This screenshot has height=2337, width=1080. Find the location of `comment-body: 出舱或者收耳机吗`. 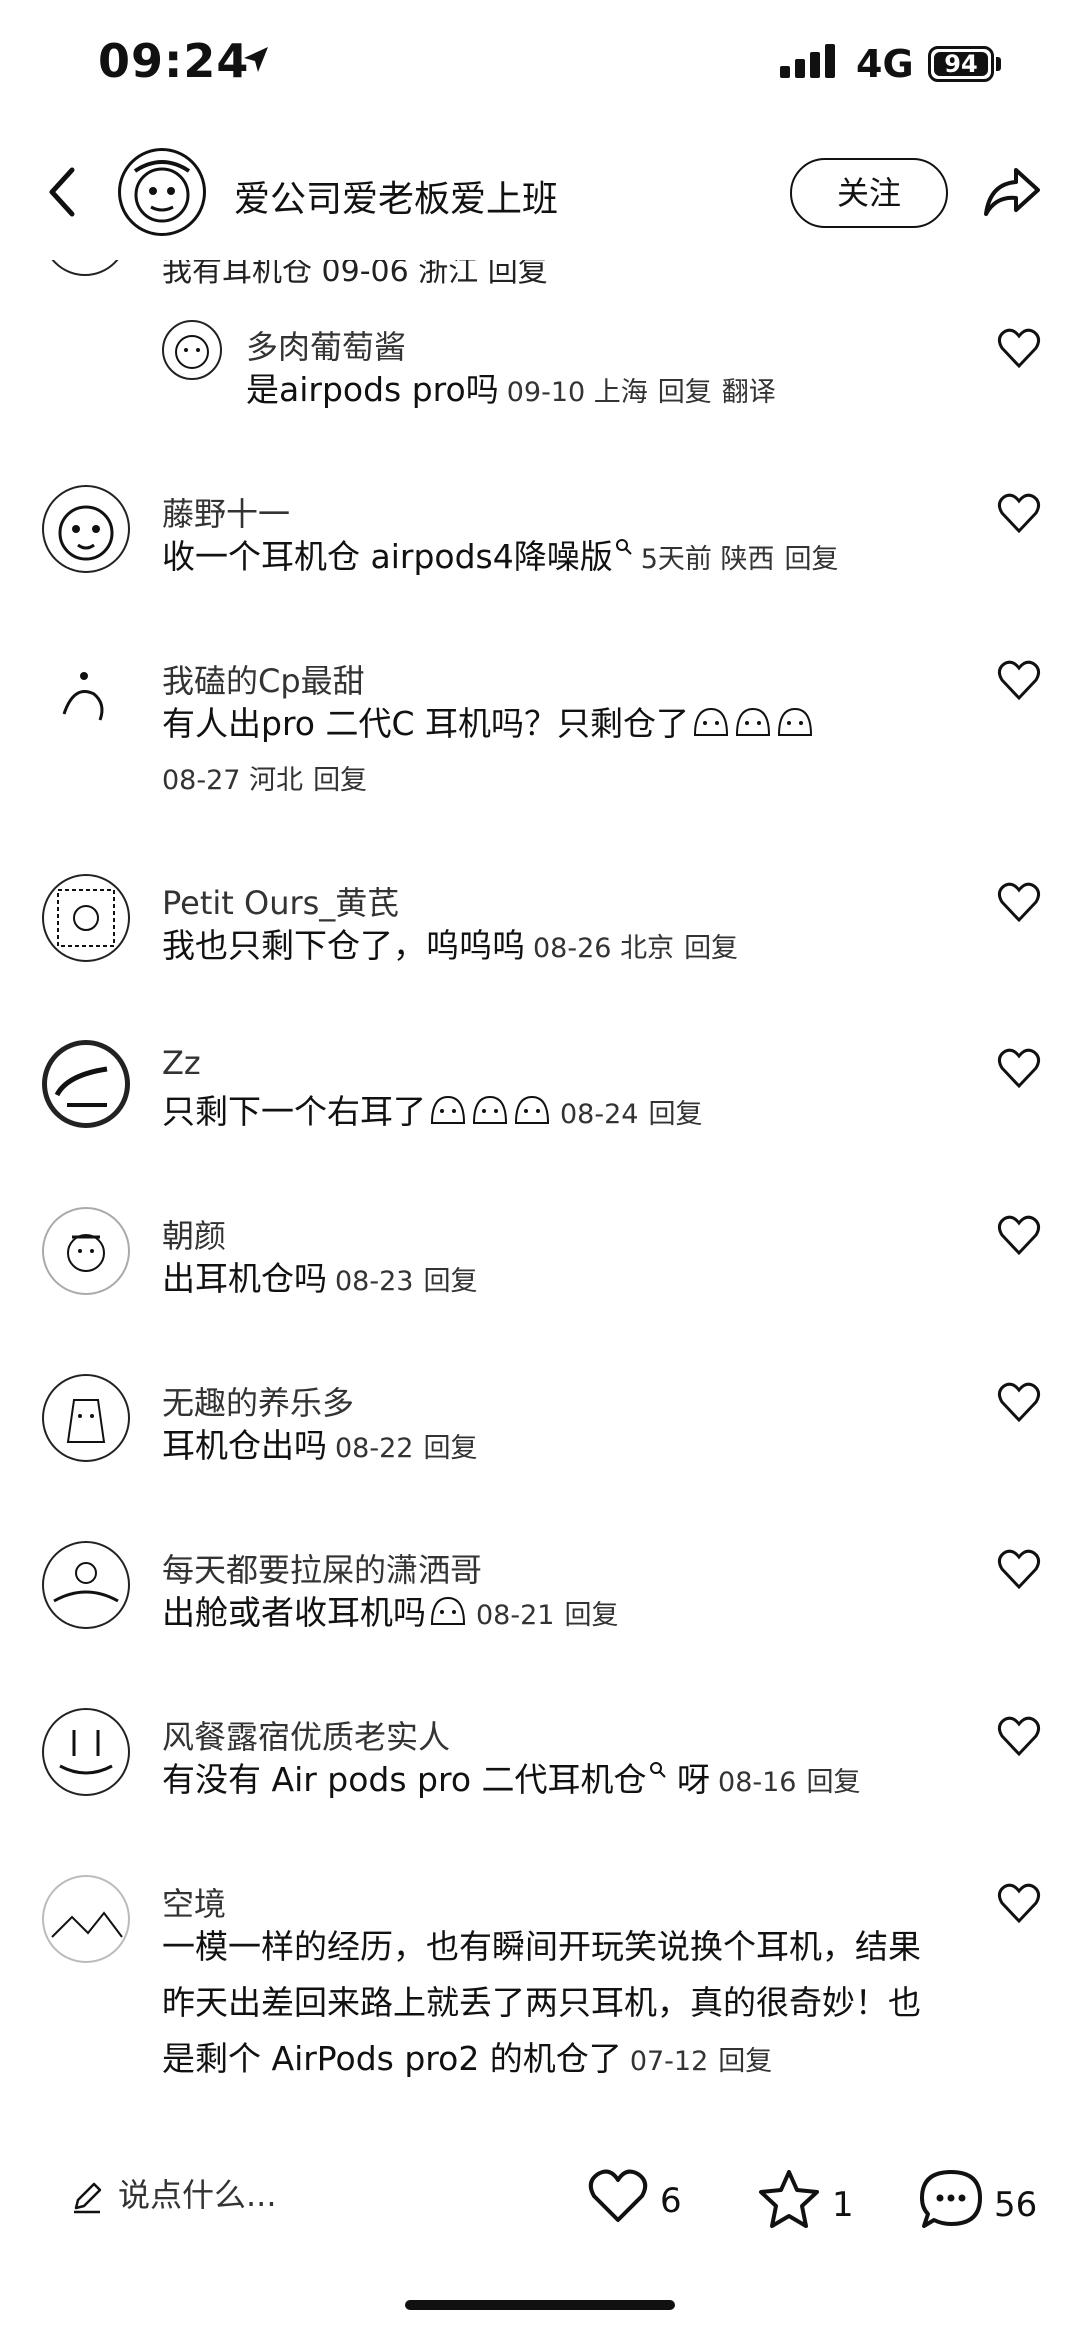

comment-body: 出舱或者收耳机吗 is located at coordinates (294, 1612).